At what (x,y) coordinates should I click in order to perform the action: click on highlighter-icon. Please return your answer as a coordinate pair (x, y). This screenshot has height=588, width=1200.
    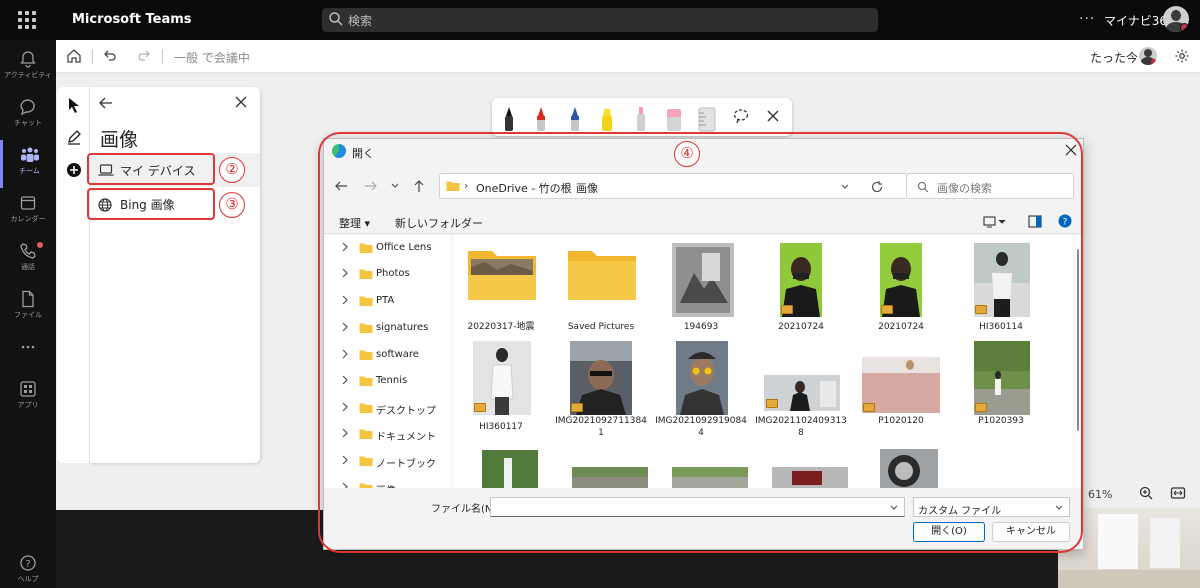
    Looking at the image, I should click on (607, 119).